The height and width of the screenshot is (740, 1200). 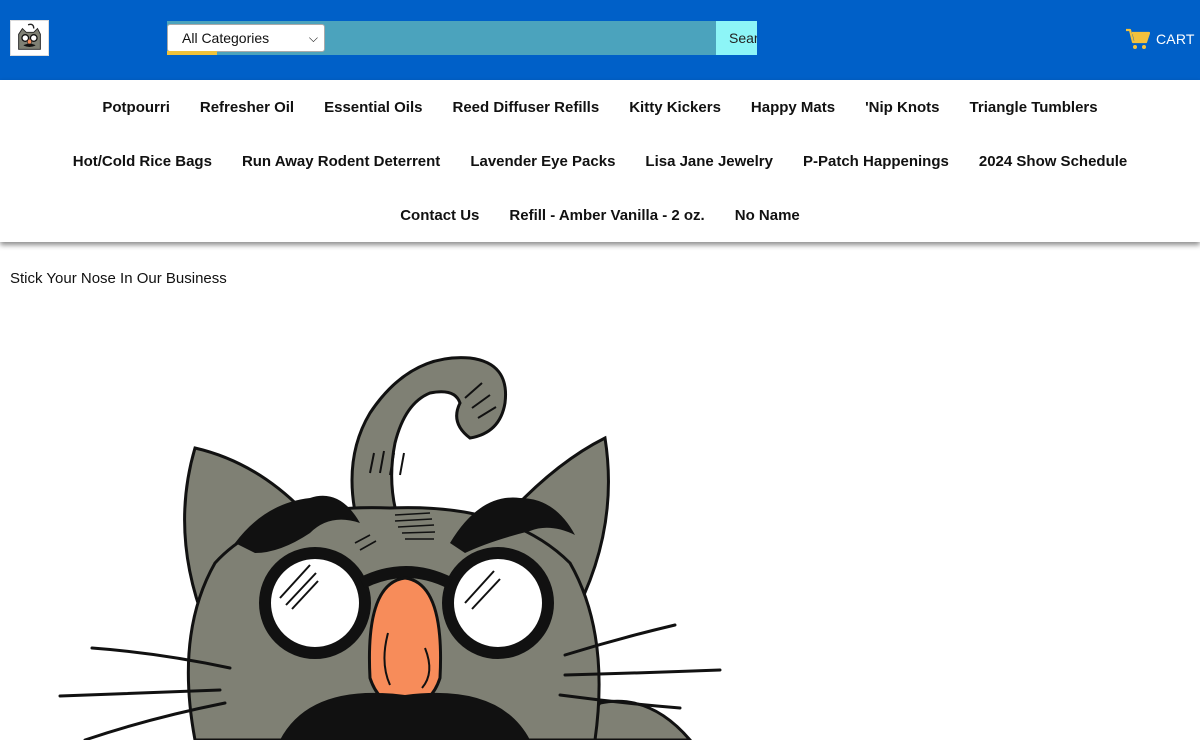 What do you see at coordinates (313, 38) in the screenshot?
I see `chevron-down-icon: ⌵` at bounding box center [313, 38].